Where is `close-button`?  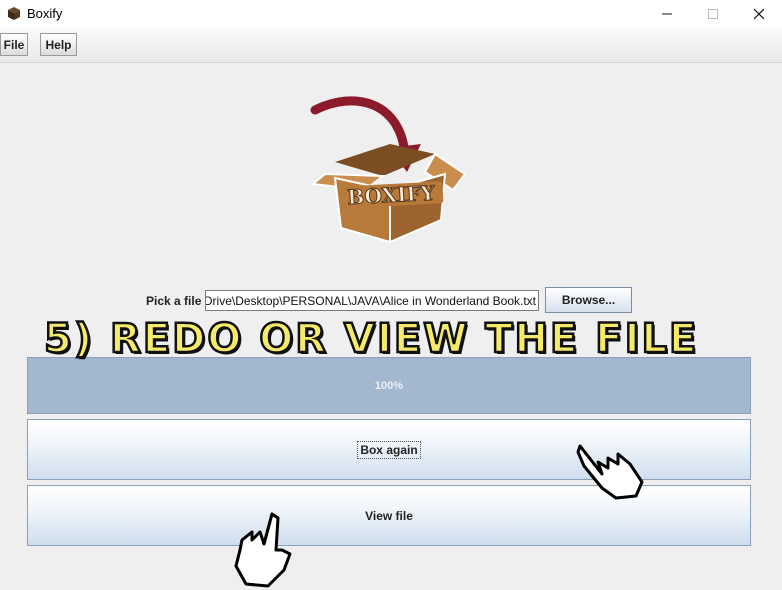
close-button is located at coordinates (759, 14).